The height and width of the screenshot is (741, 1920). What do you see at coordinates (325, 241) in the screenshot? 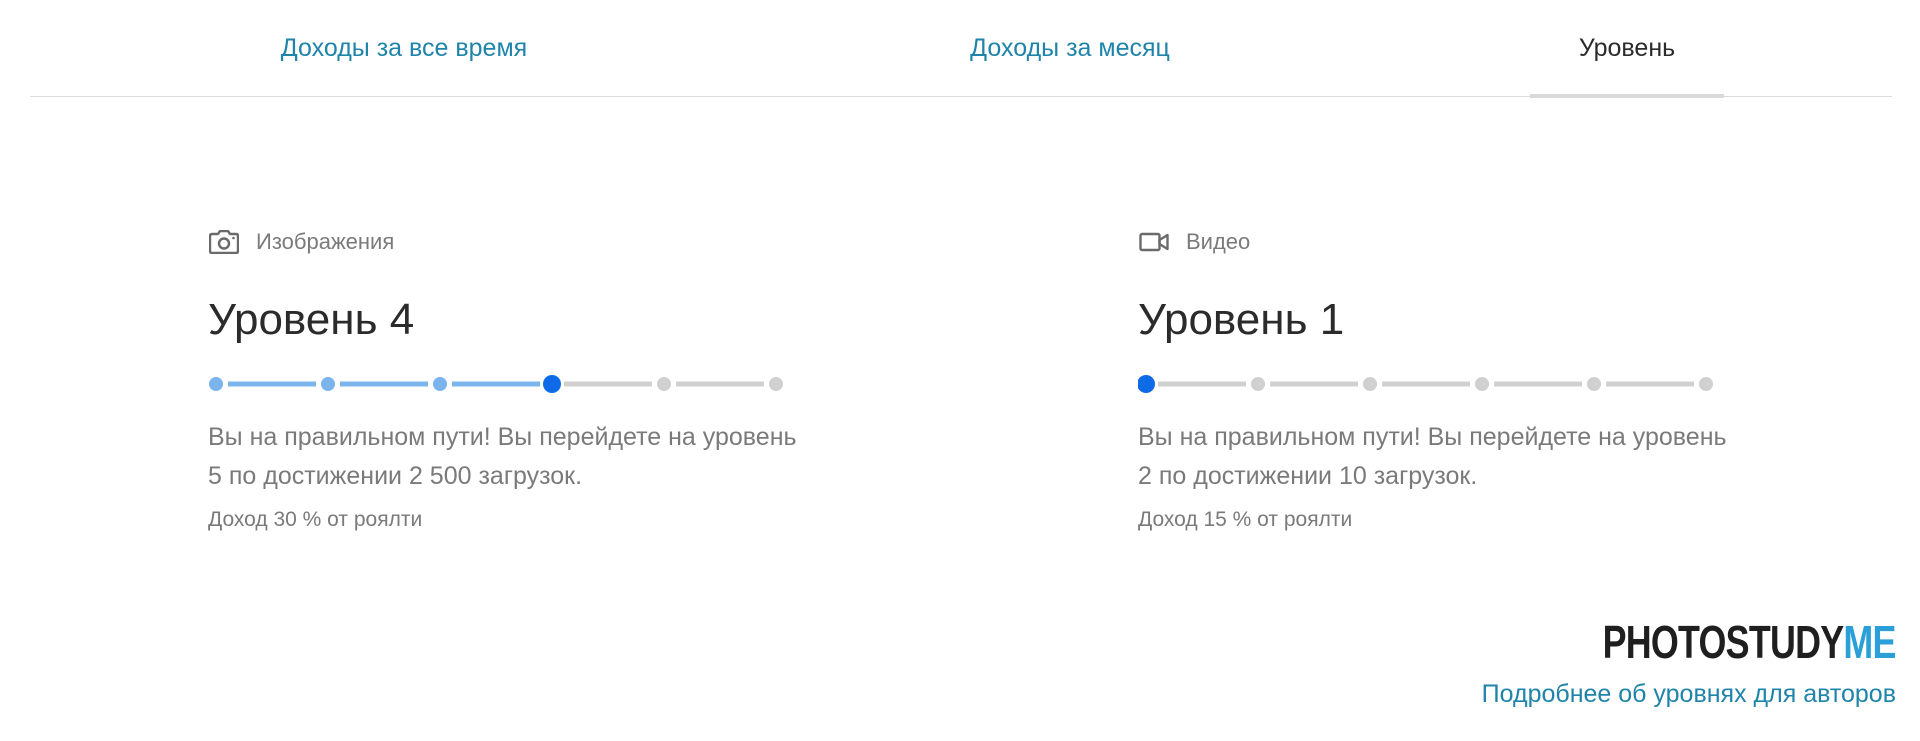
I see `media-type-label: Изображения` at bounding box center [325, 241].